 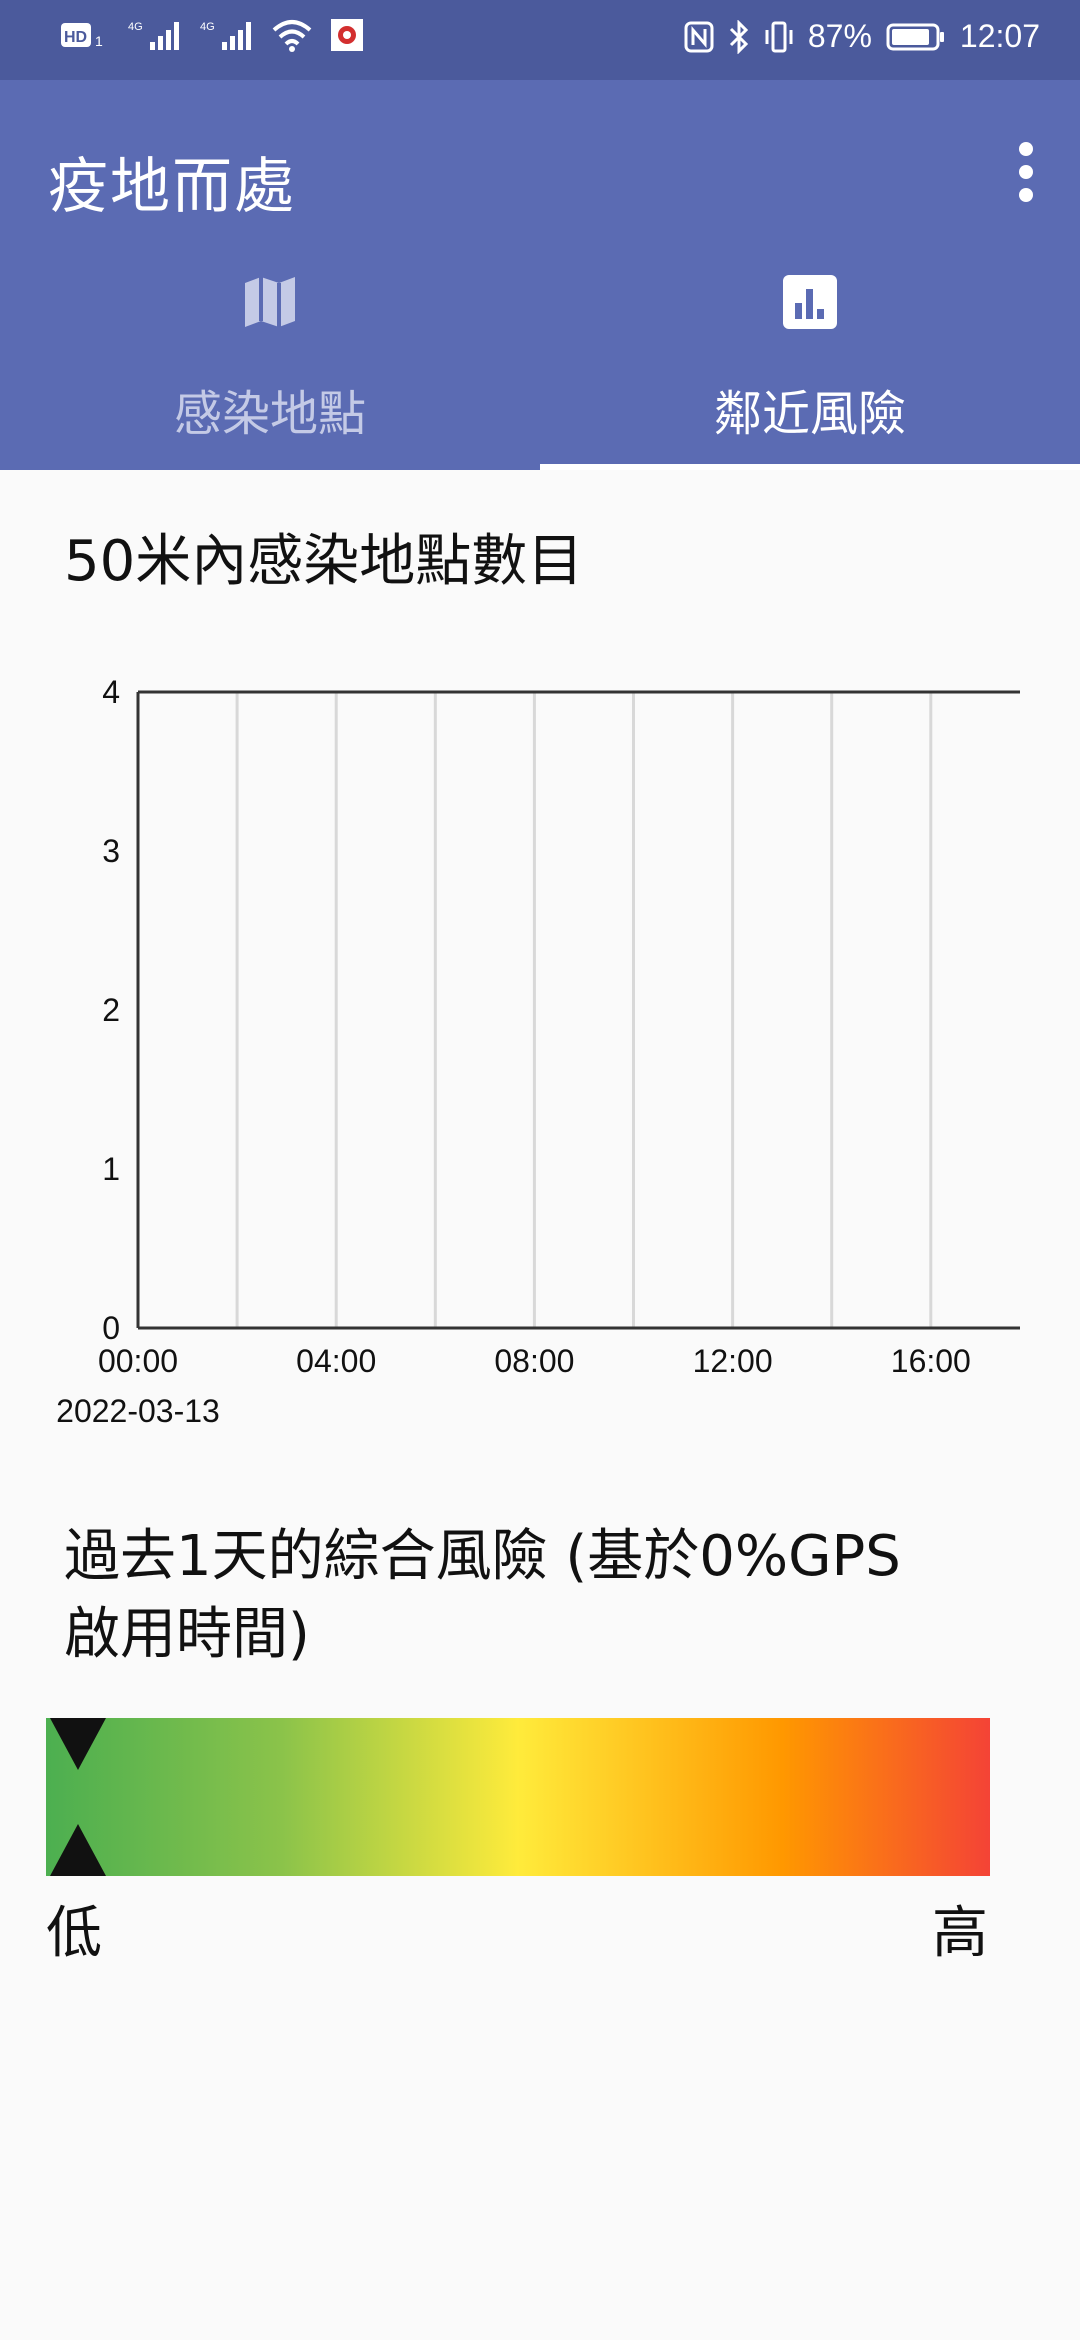 What do you see at coordinates (915, 36) in the screenshot?
I see `battery-icon` at bounding box center [915, 36].